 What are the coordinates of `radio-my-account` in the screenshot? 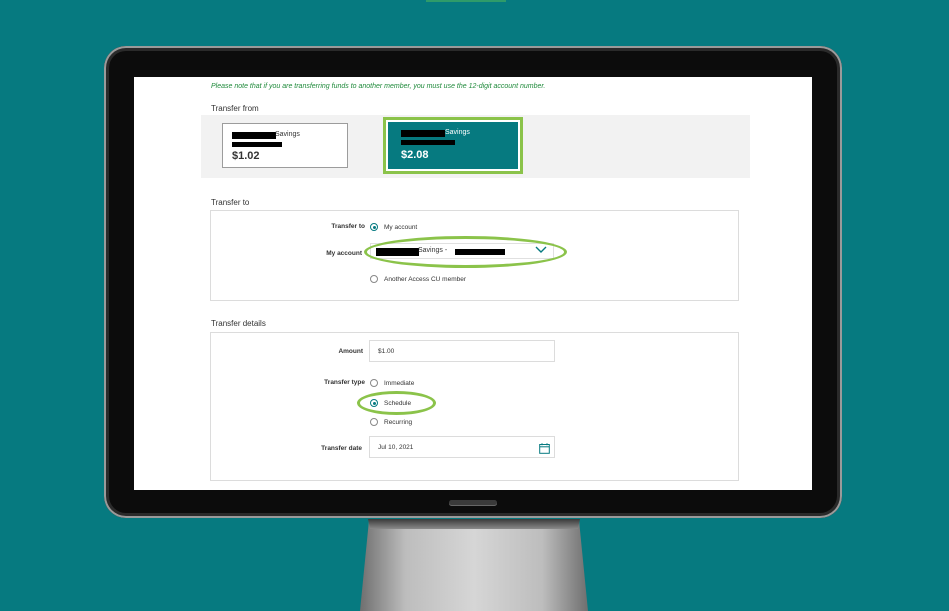 It's located at (374, 227).